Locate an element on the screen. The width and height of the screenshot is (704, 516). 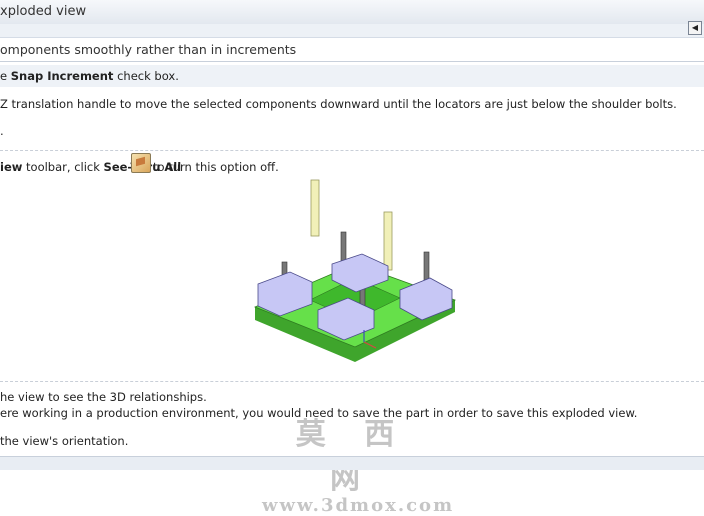
bottom-bar is located at coordinates (352, 463).